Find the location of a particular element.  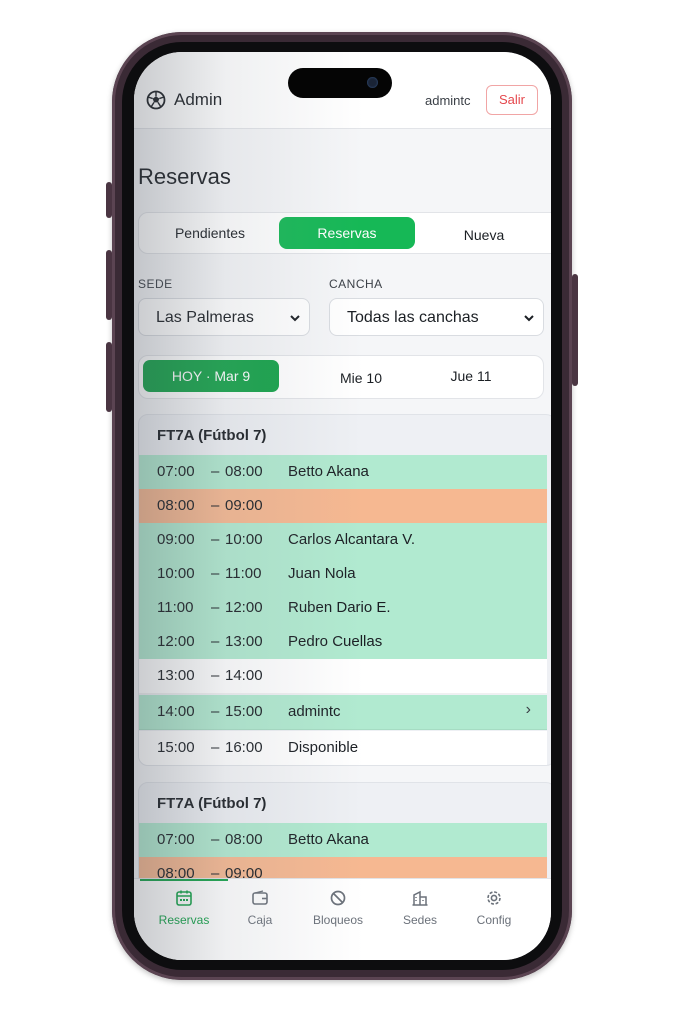

nav-label: Sedes is located at coordinates (420, 920).